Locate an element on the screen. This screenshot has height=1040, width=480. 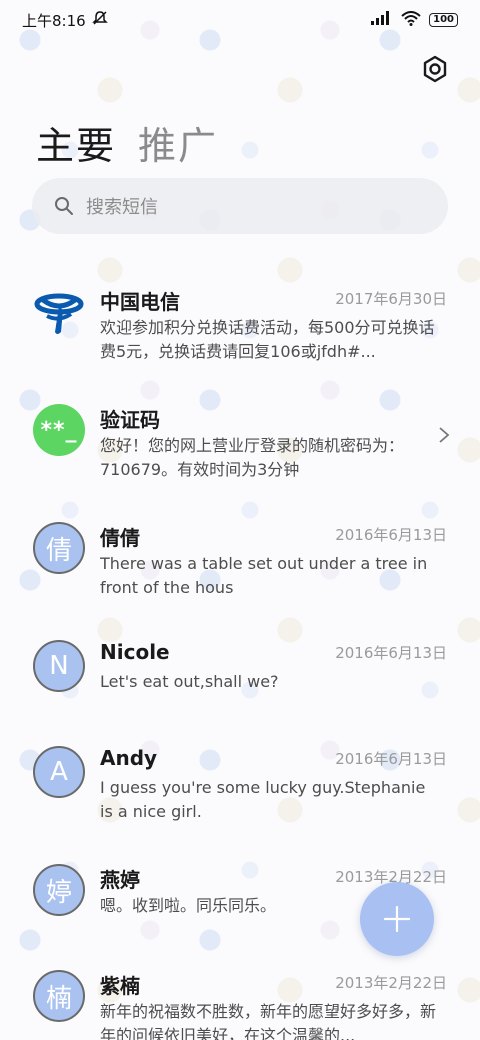
status-right: 100 is located at coordinates (414, 20).